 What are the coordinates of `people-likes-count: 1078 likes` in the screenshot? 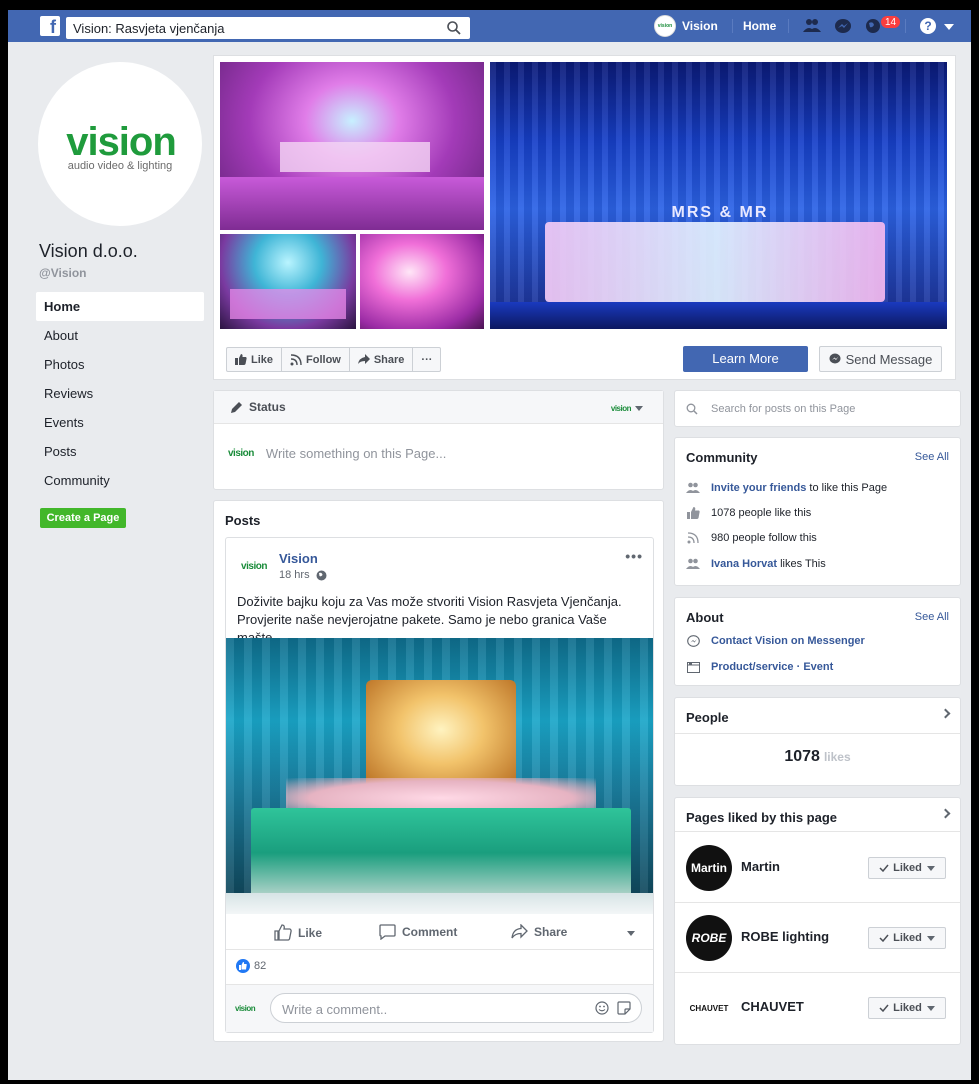 It's located at (817, 757).